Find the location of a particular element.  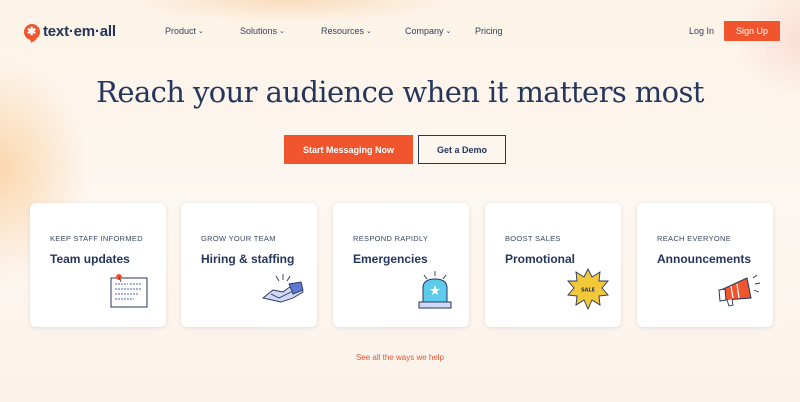

card-title: Announcements is located at coordinates (704, 259).